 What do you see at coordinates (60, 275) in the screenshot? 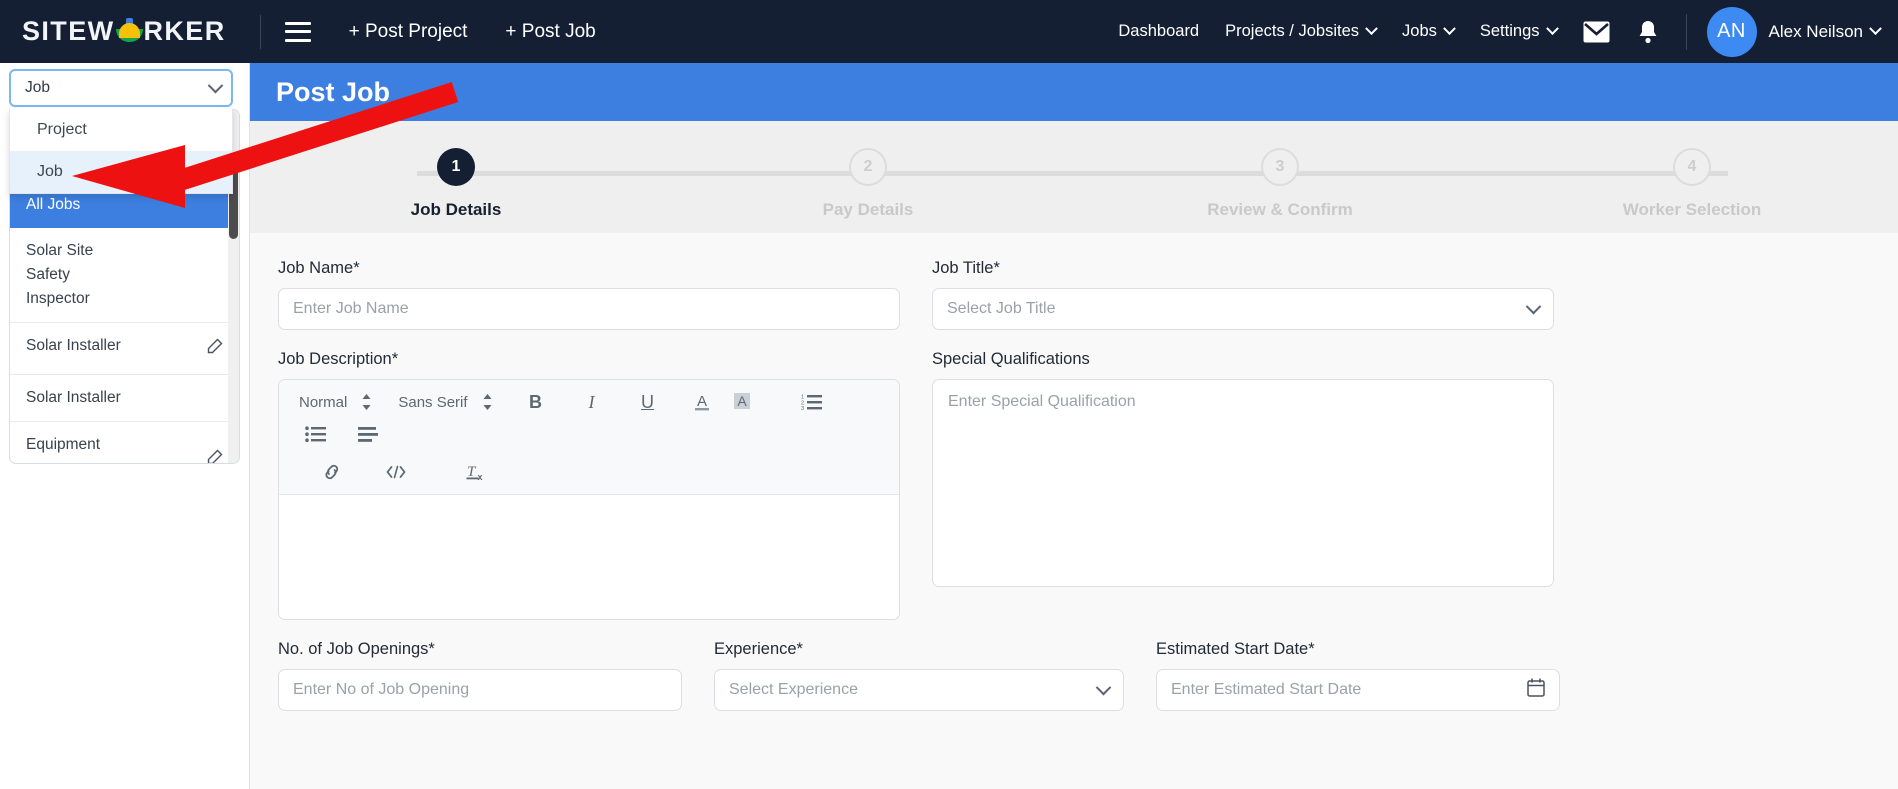
I see `job-list-item-label: Solar Site Safety Inspector` at bounding box center [60, 275].